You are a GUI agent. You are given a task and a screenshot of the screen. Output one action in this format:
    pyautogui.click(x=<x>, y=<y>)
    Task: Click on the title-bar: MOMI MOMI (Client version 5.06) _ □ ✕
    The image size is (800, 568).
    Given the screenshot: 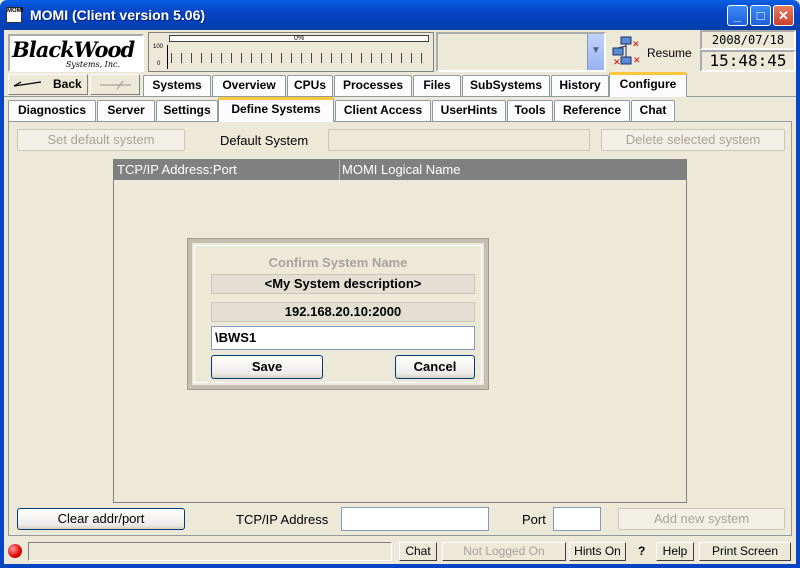 What is the action you would take?
    pyautogui.click(x=400, y=15)
    